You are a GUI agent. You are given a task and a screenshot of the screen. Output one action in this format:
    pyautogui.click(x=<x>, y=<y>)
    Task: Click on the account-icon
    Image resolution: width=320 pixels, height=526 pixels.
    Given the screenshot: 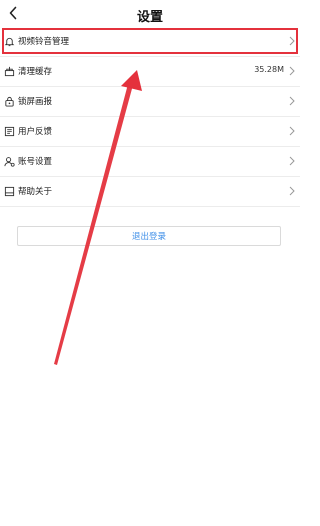 What is the action you would take?
    pyautogui.click(x=9, y=161)
    